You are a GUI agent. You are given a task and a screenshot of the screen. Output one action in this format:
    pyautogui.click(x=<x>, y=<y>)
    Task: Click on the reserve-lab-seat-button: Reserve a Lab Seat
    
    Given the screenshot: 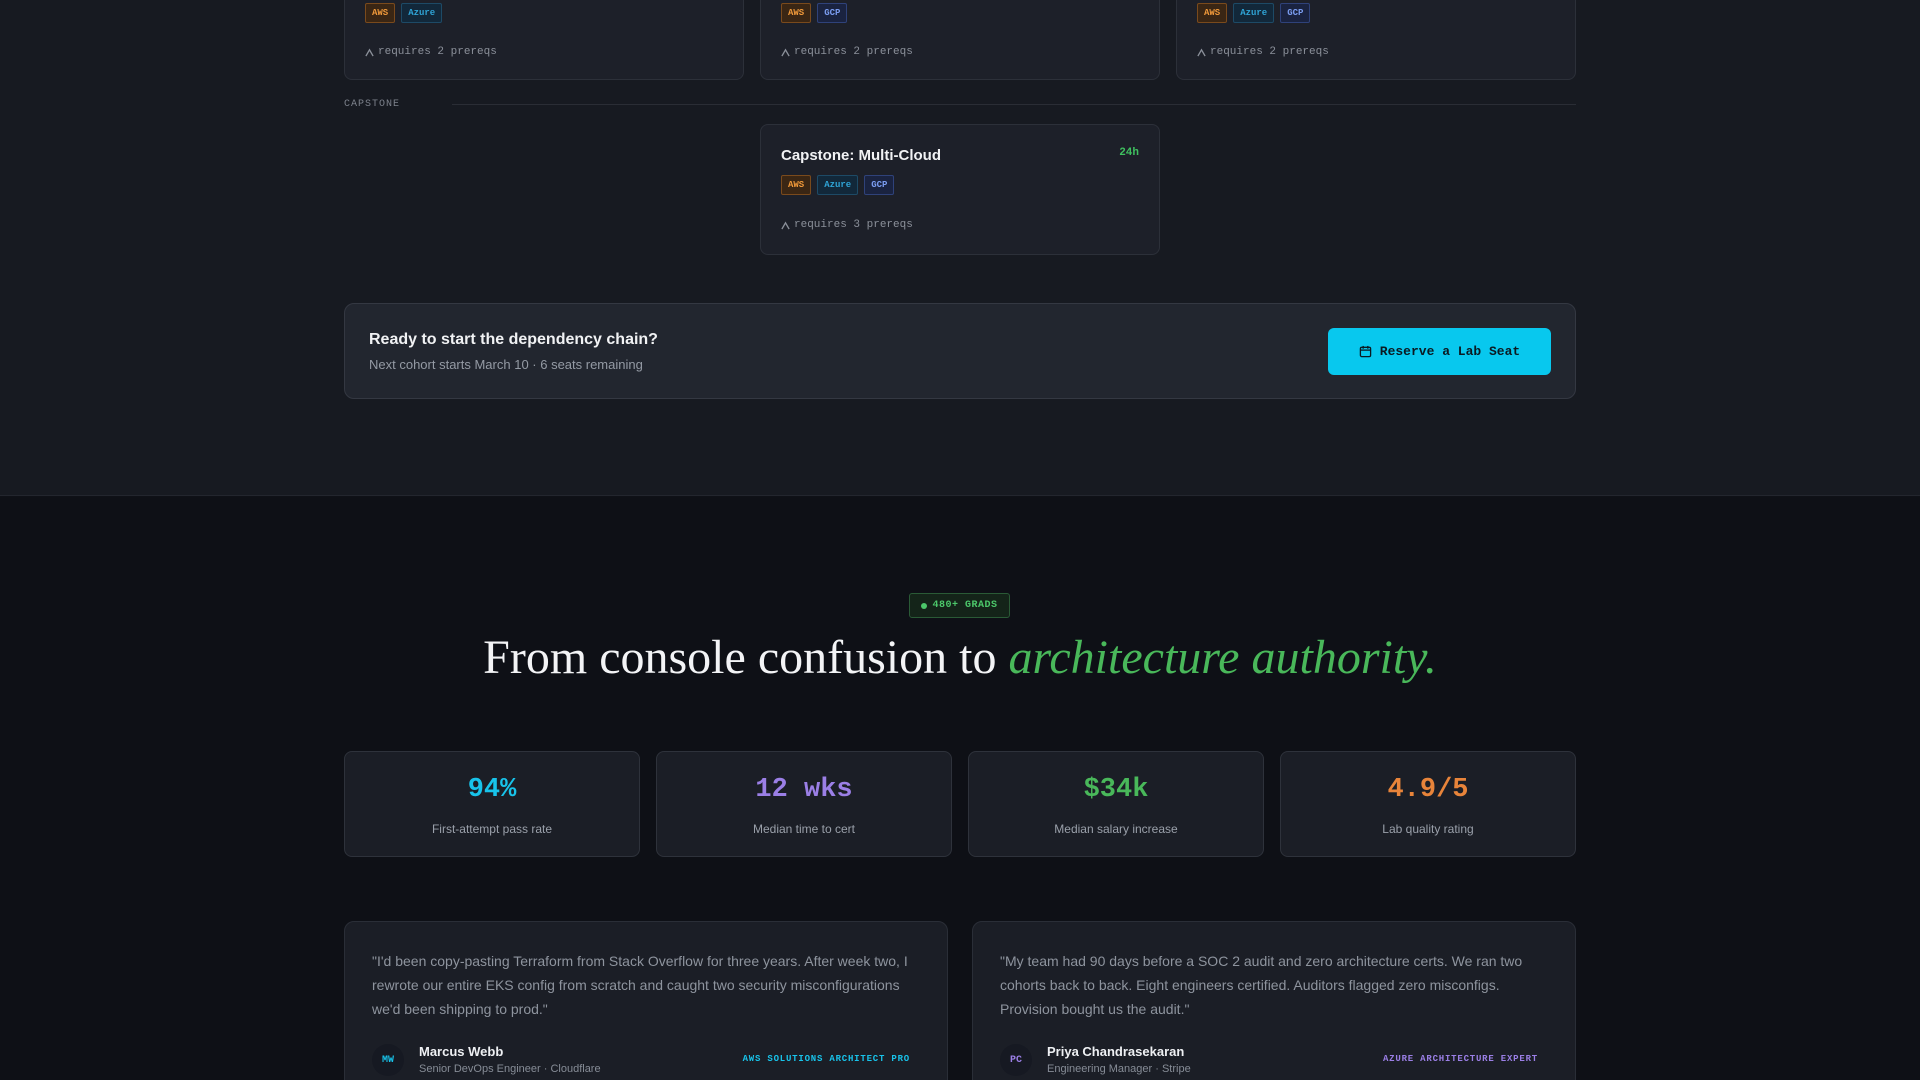 What is the action you would take?
    pyautogui.click(x=1439, y=351)
    